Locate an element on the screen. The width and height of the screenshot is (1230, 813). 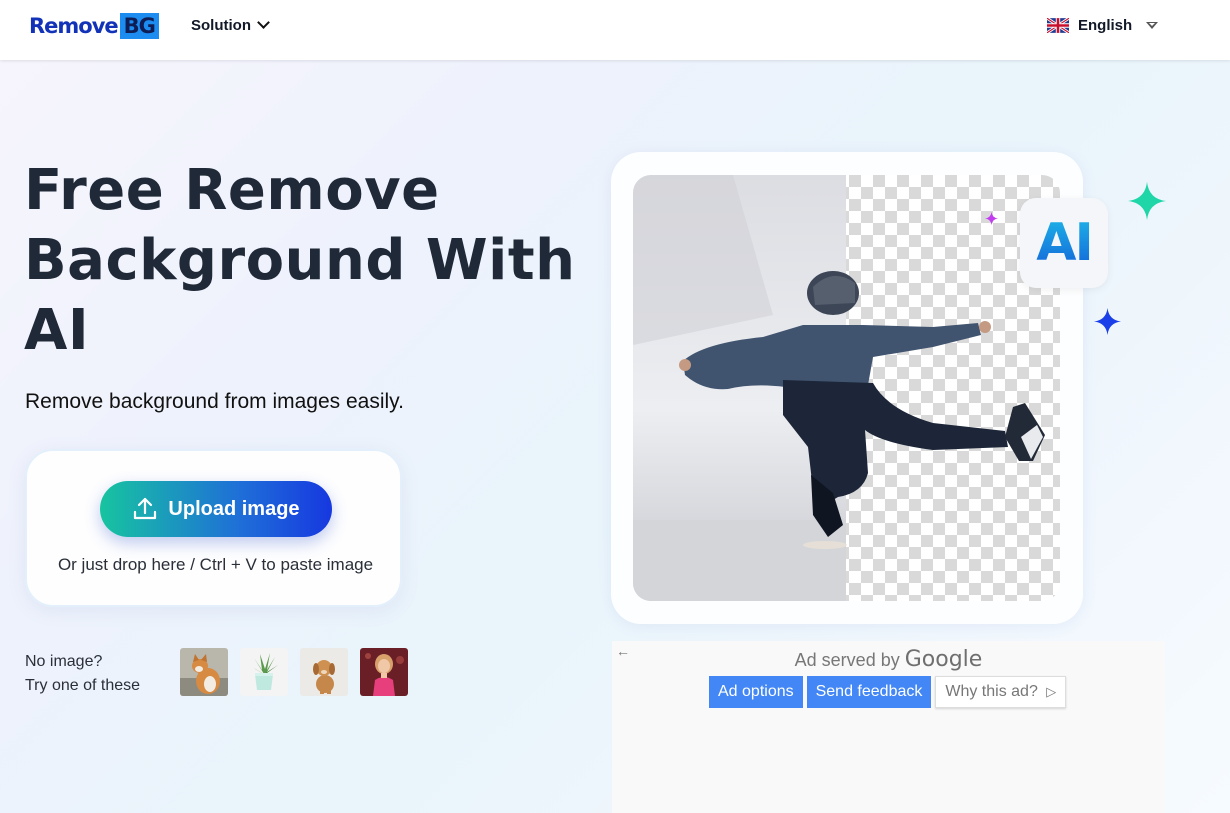
sample-images is located at coordinates (294, 672).